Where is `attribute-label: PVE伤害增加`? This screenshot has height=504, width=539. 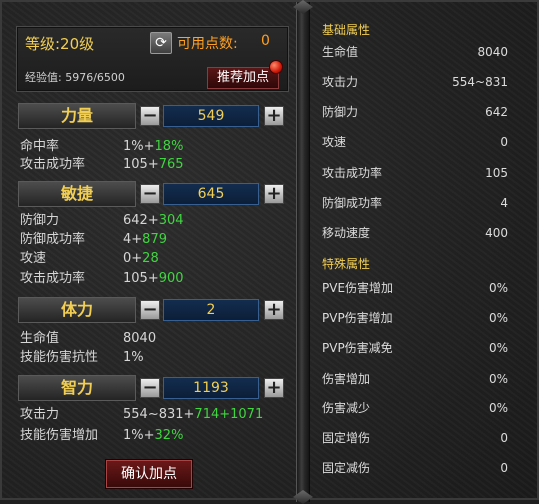
attribute-label: PVE伤害增加 is located at coordinates (358, 288).